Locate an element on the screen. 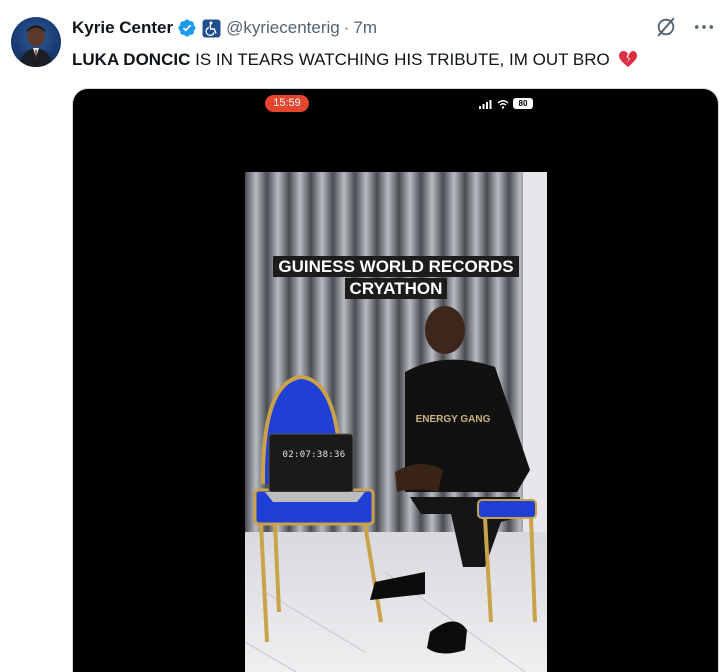 The height and width of the screenshot is (672, 723). video-caption: GUINESS WORLD RECORDS CRYATHON is located at coordinates (396, 278).